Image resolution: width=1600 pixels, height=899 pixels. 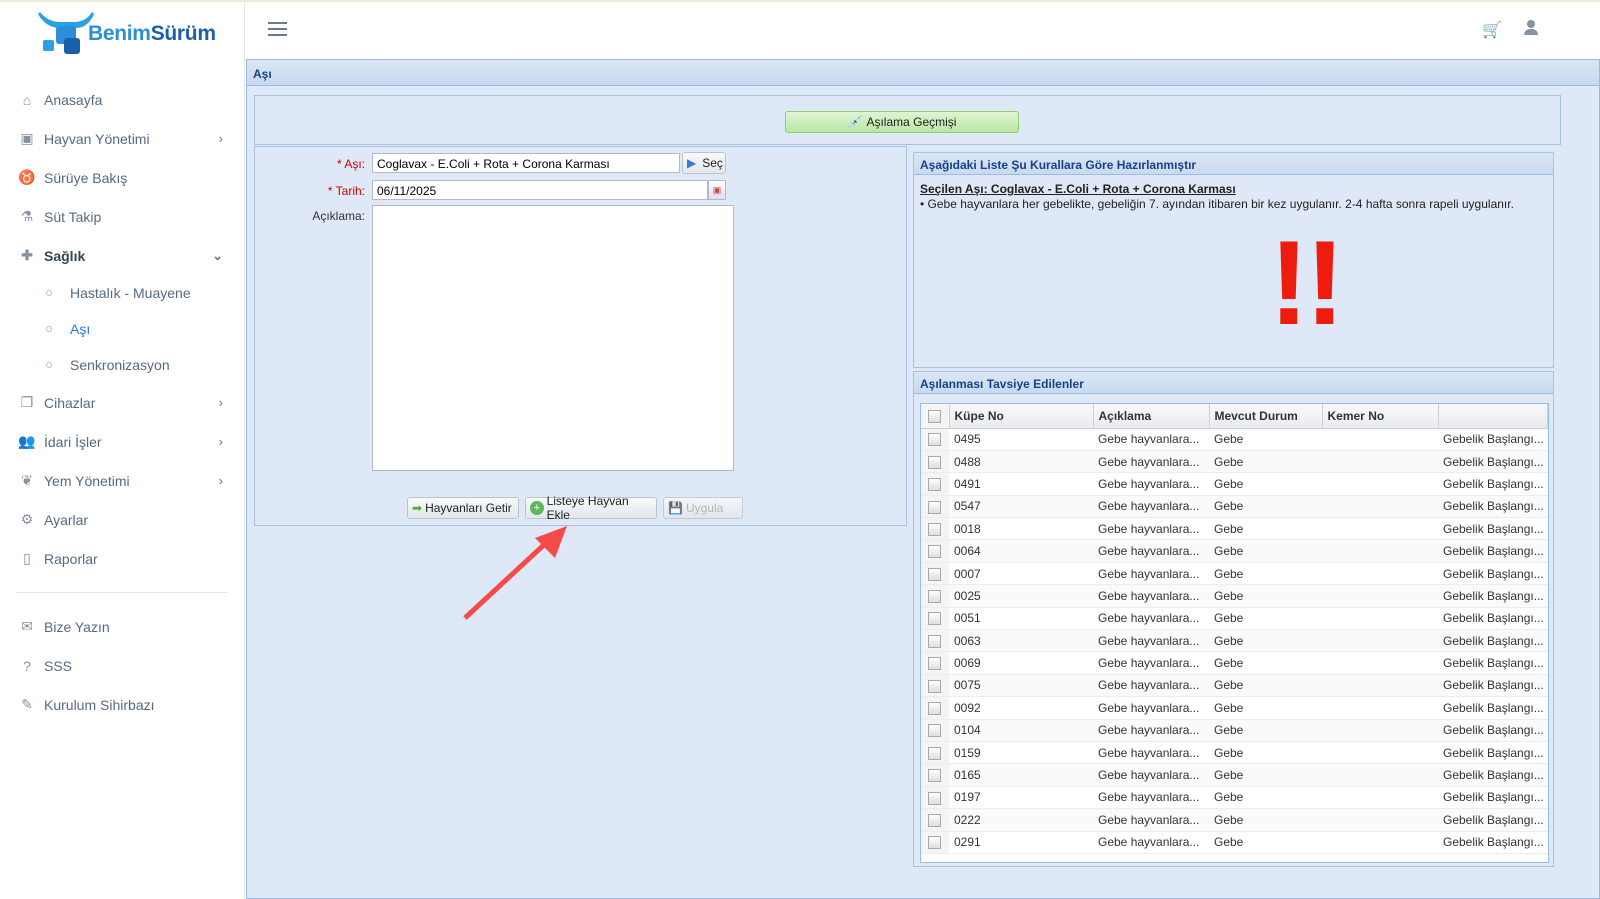 What do you see at coordinates (122, 365) in the screenshot?
I see `sidebar-subitem: Senkronizasyon` at bounding box center [122, 365].